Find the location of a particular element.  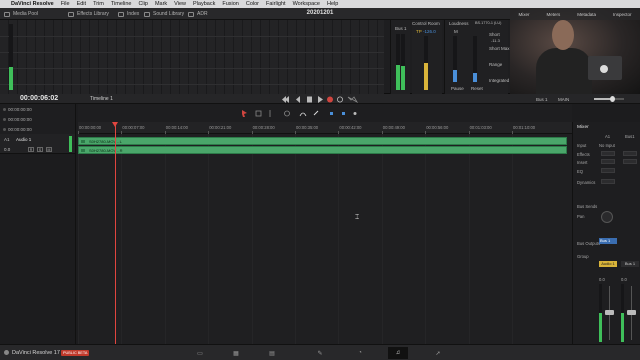

solo-button: S is located at coordinates (40, 149).